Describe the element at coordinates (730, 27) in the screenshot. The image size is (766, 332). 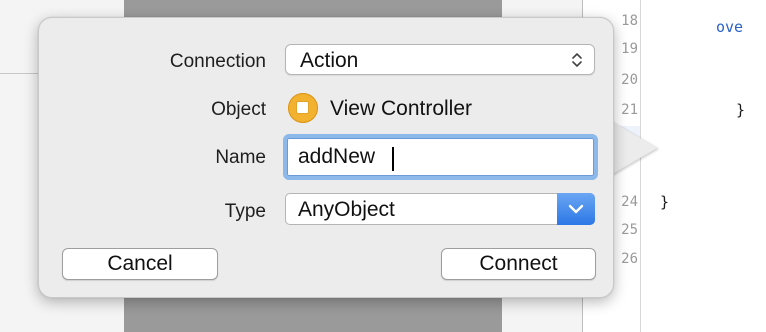
I see `code-keyword-override: ove` at that location.